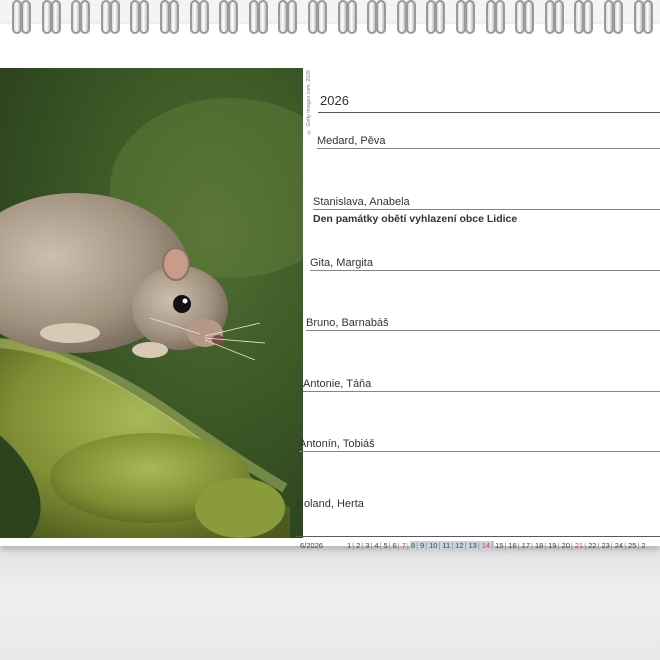 The height and width of the screenshot is (660, 660). What do you see at coordinates (620, 545) in the screenshot?
I see `month-day-number: 24` at bounding box center [620, 545].